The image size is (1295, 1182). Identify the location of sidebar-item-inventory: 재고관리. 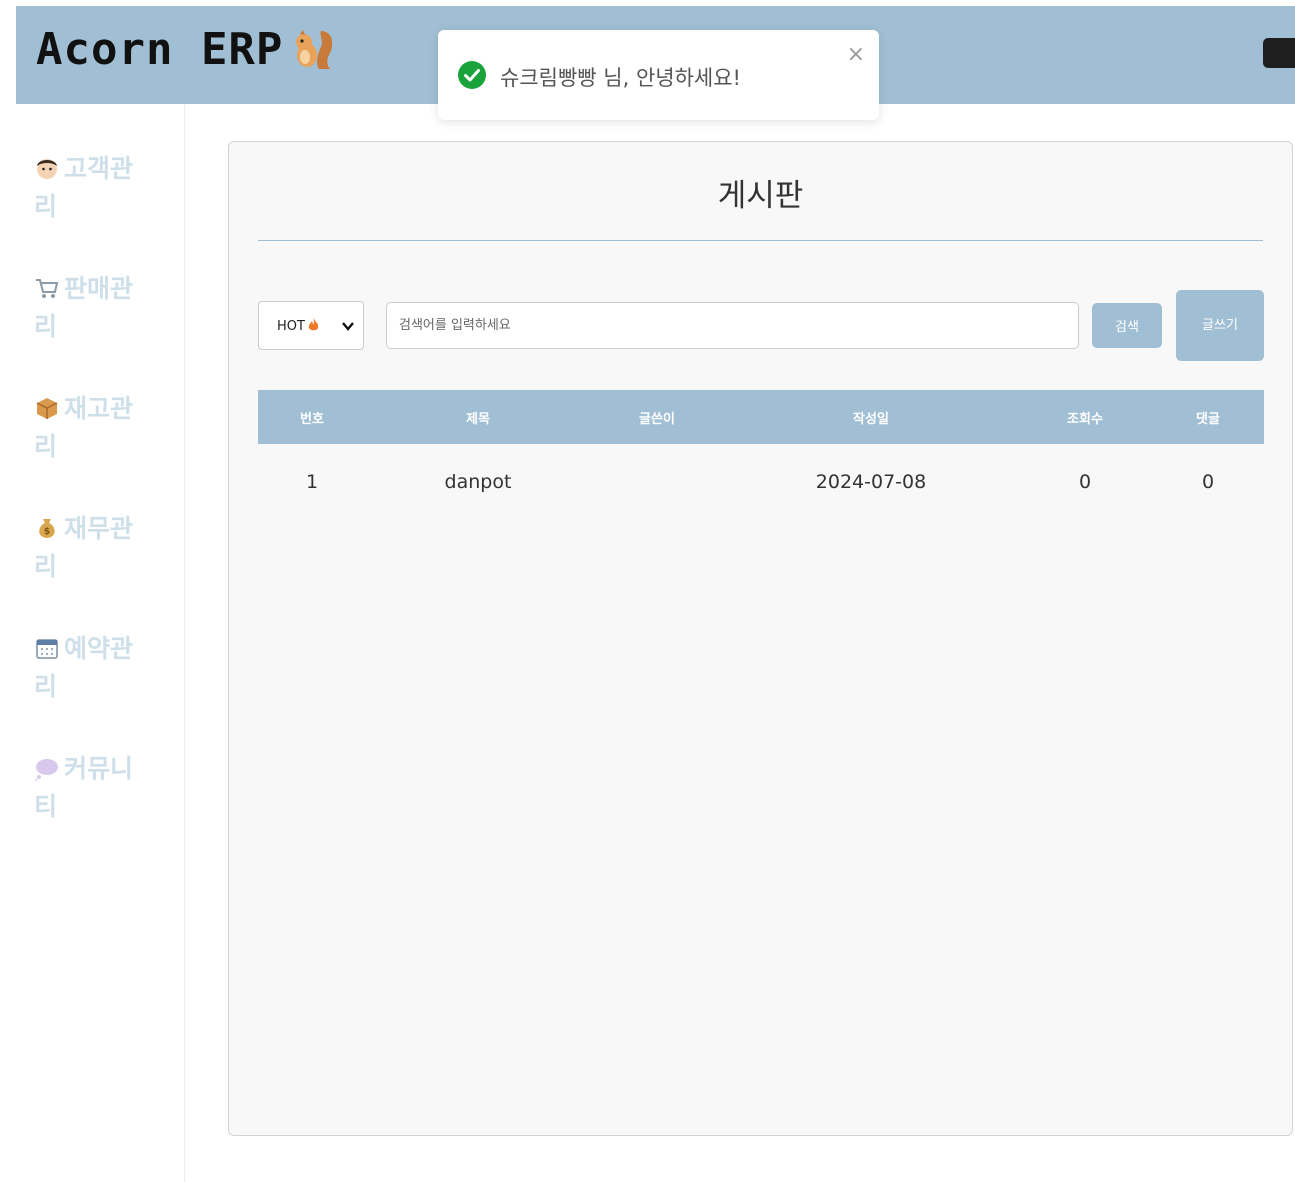
(89, 428).